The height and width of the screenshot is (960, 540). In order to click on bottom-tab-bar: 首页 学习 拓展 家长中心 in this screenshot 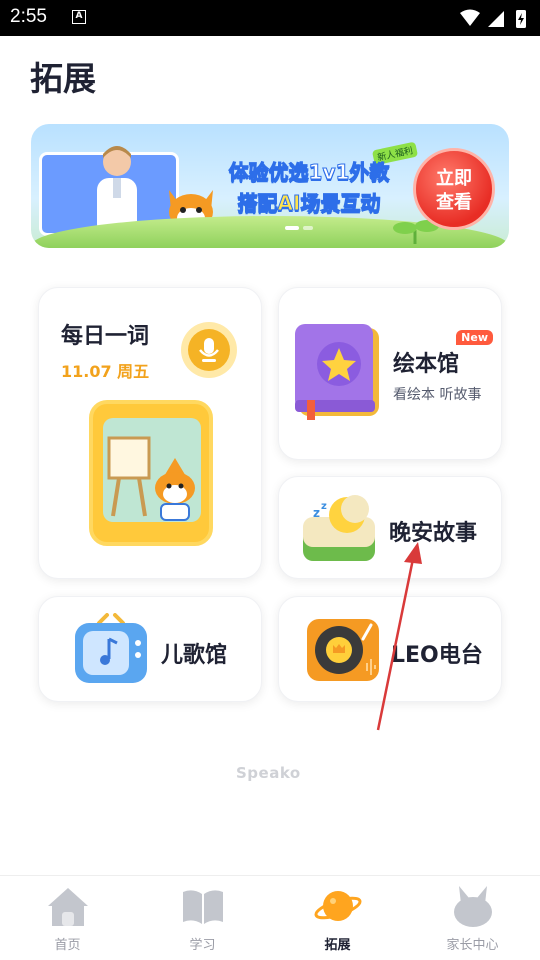, I will do `click(270, 917)`.